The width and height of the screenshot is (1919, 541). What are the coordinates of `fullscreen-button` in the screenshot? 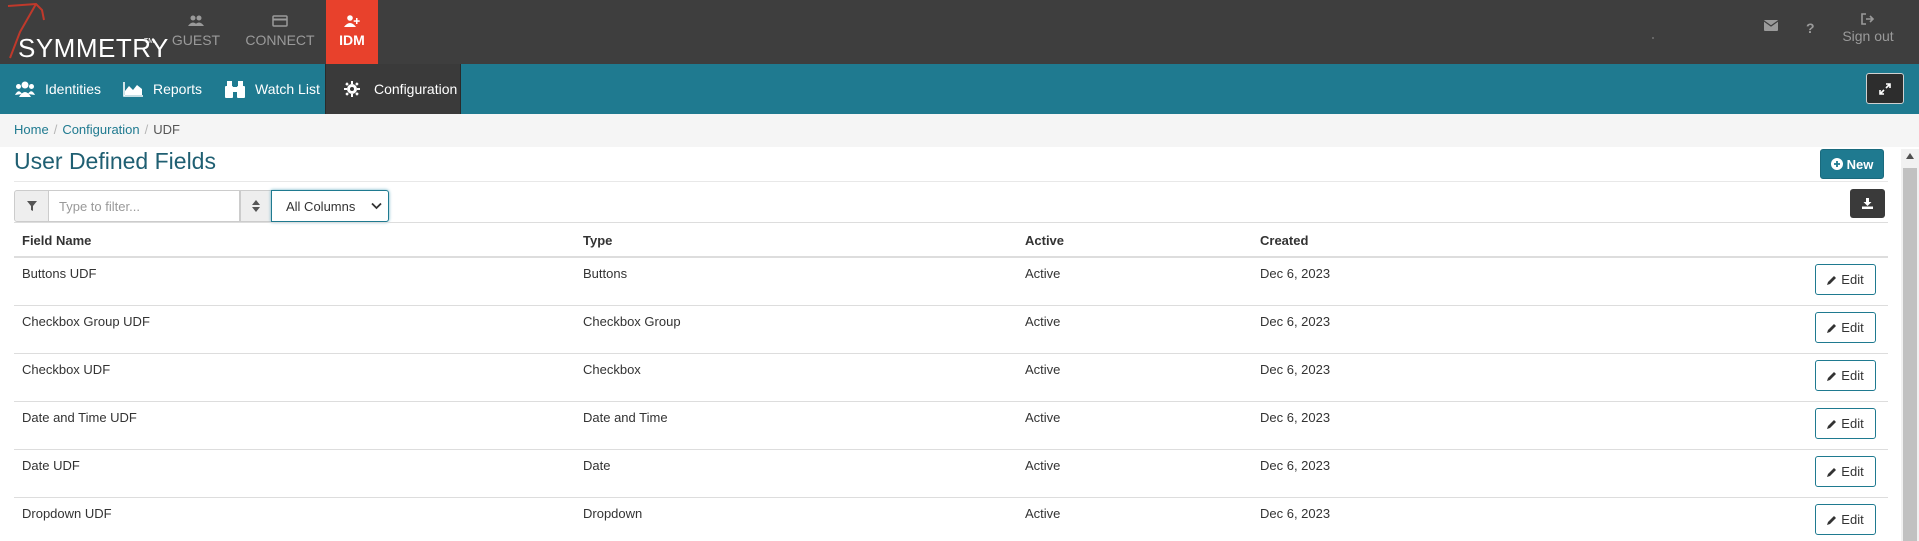 It's located at (1885, 88).